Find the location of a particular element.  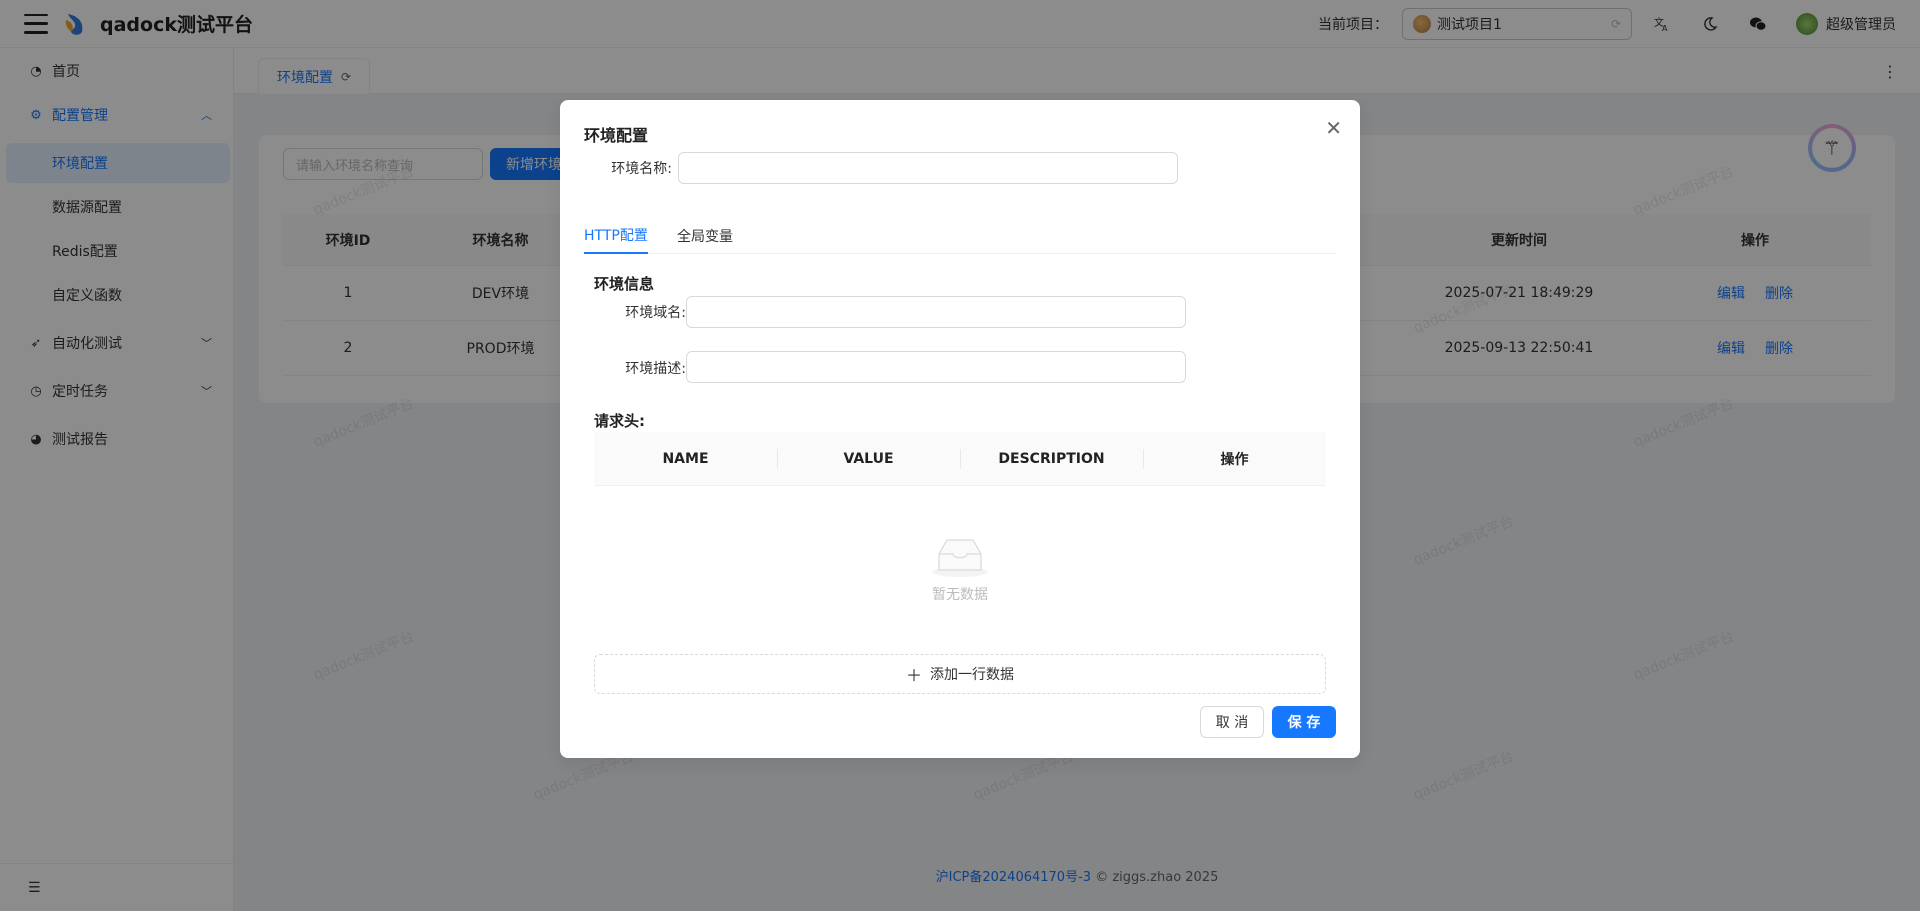

tab-global-vars: 全局变量 is located at coordinates (705, 236).